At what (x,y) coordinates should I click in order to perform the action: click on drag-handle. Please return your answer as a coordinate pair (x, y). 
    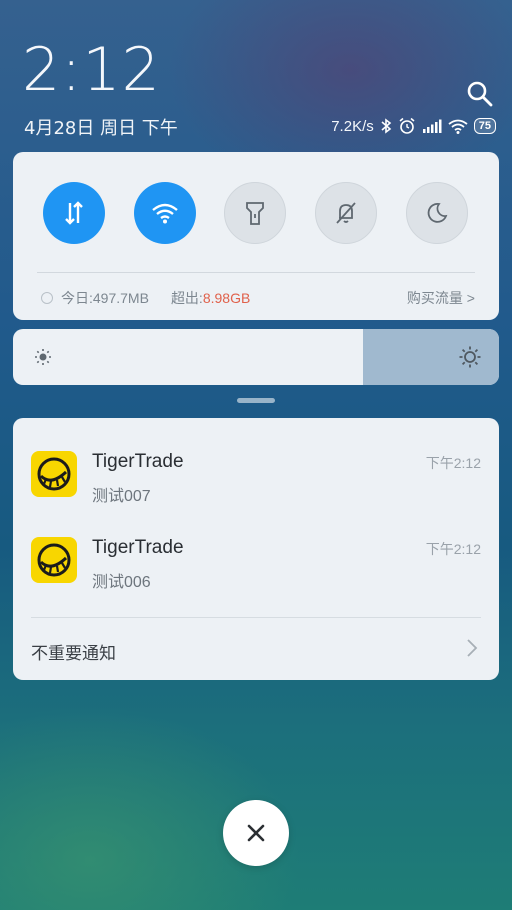
    Looking at the image, I should click on (256, 400).